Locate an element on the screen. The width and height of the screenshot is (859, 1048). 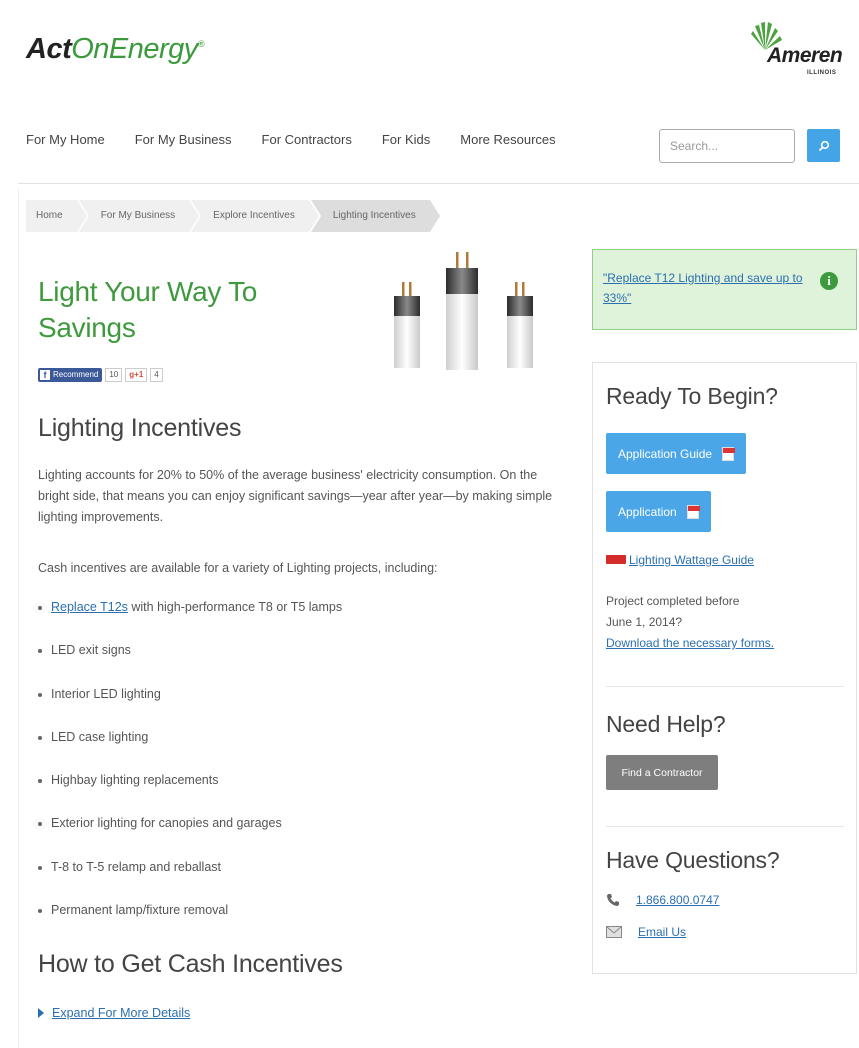
ready-to-begin-heading: Ready To Begin? is located at coordinates (692, 396).